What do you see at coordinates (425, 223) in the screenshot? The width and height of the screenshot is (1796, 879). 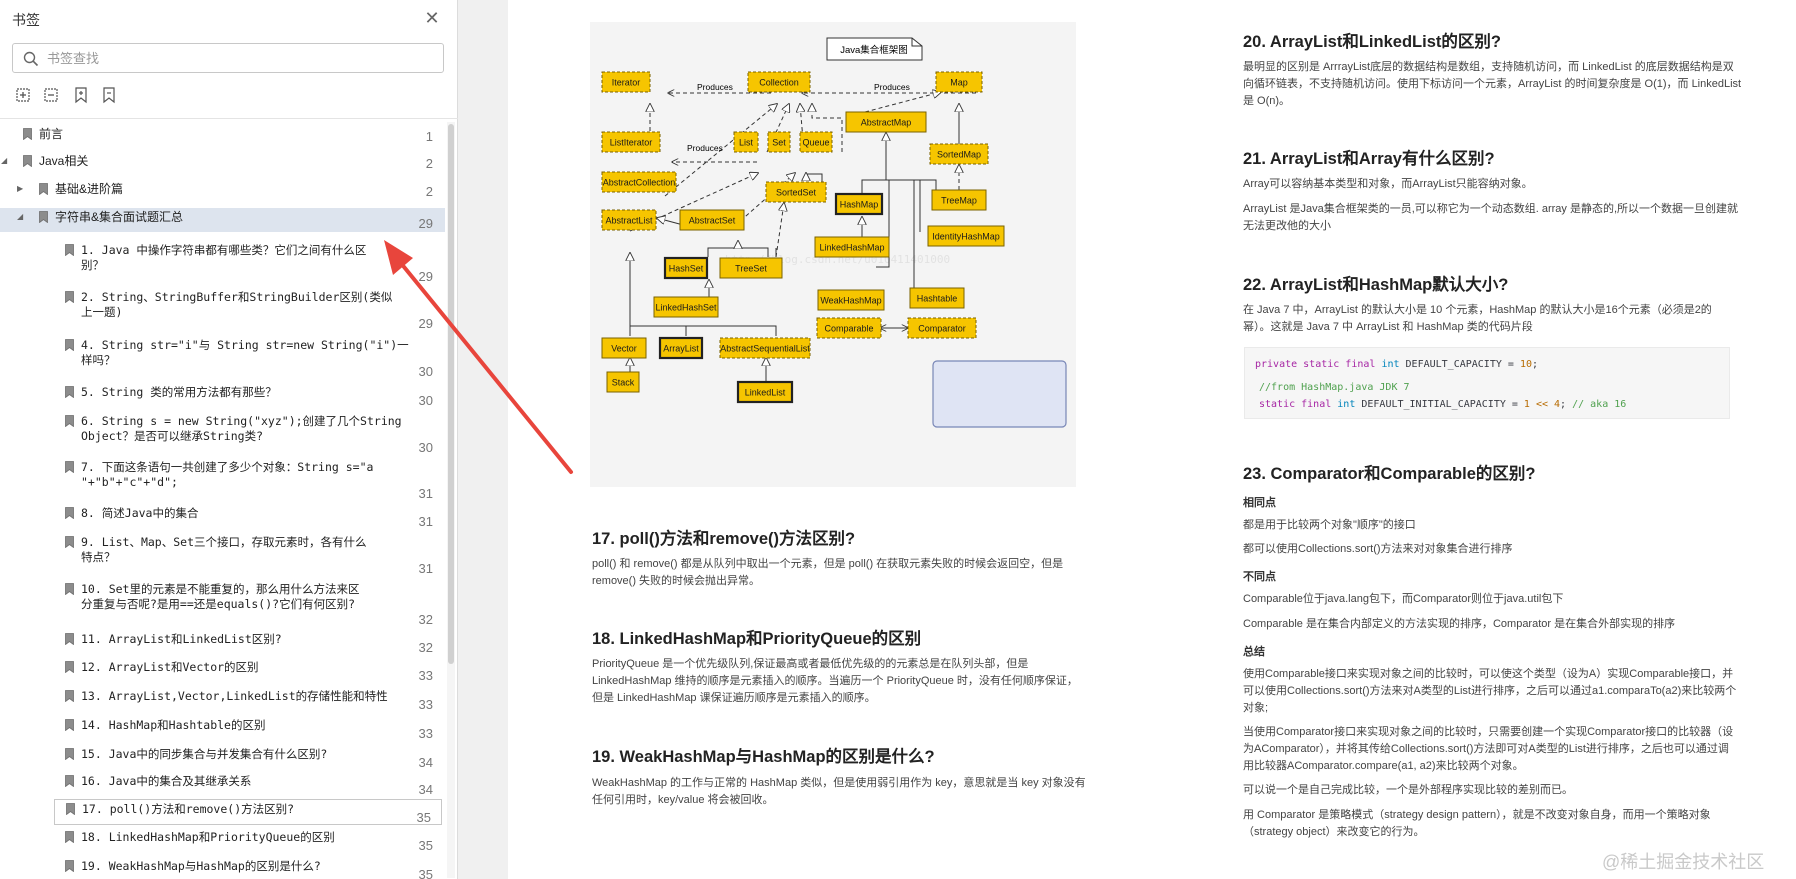 I see `bookmark-page-number: 29` at bounding box center [425, 223].